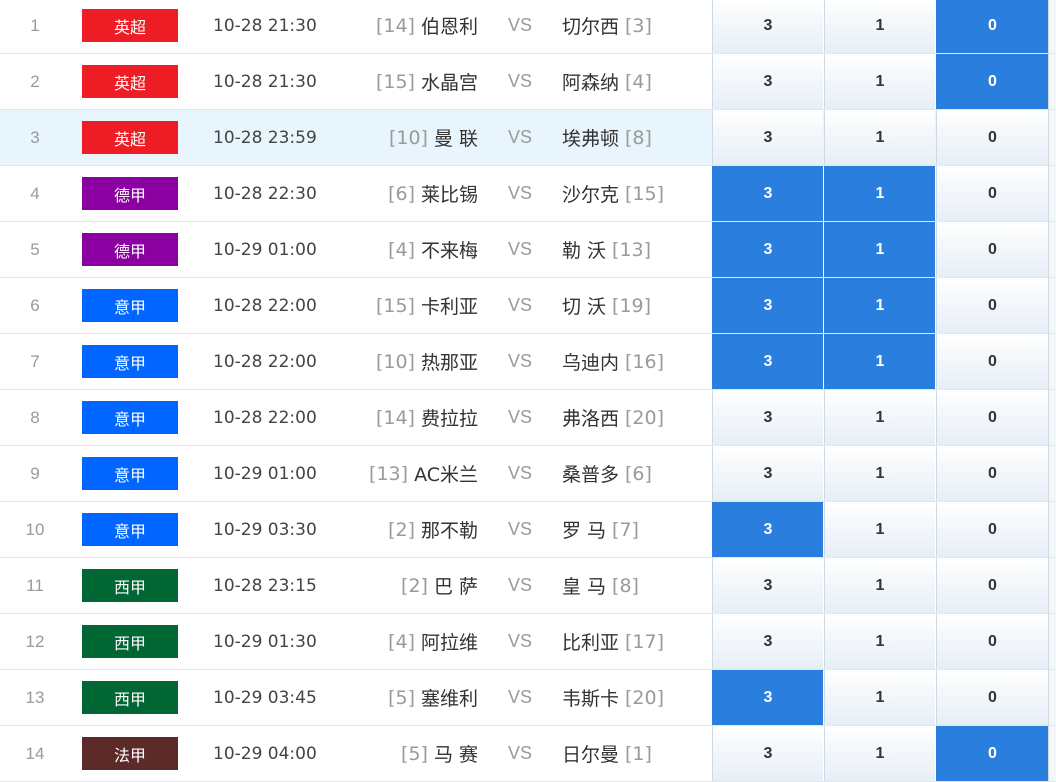 The image size is (1056, 782). I want to click on league-cell: 意甲, so click(130, 529).